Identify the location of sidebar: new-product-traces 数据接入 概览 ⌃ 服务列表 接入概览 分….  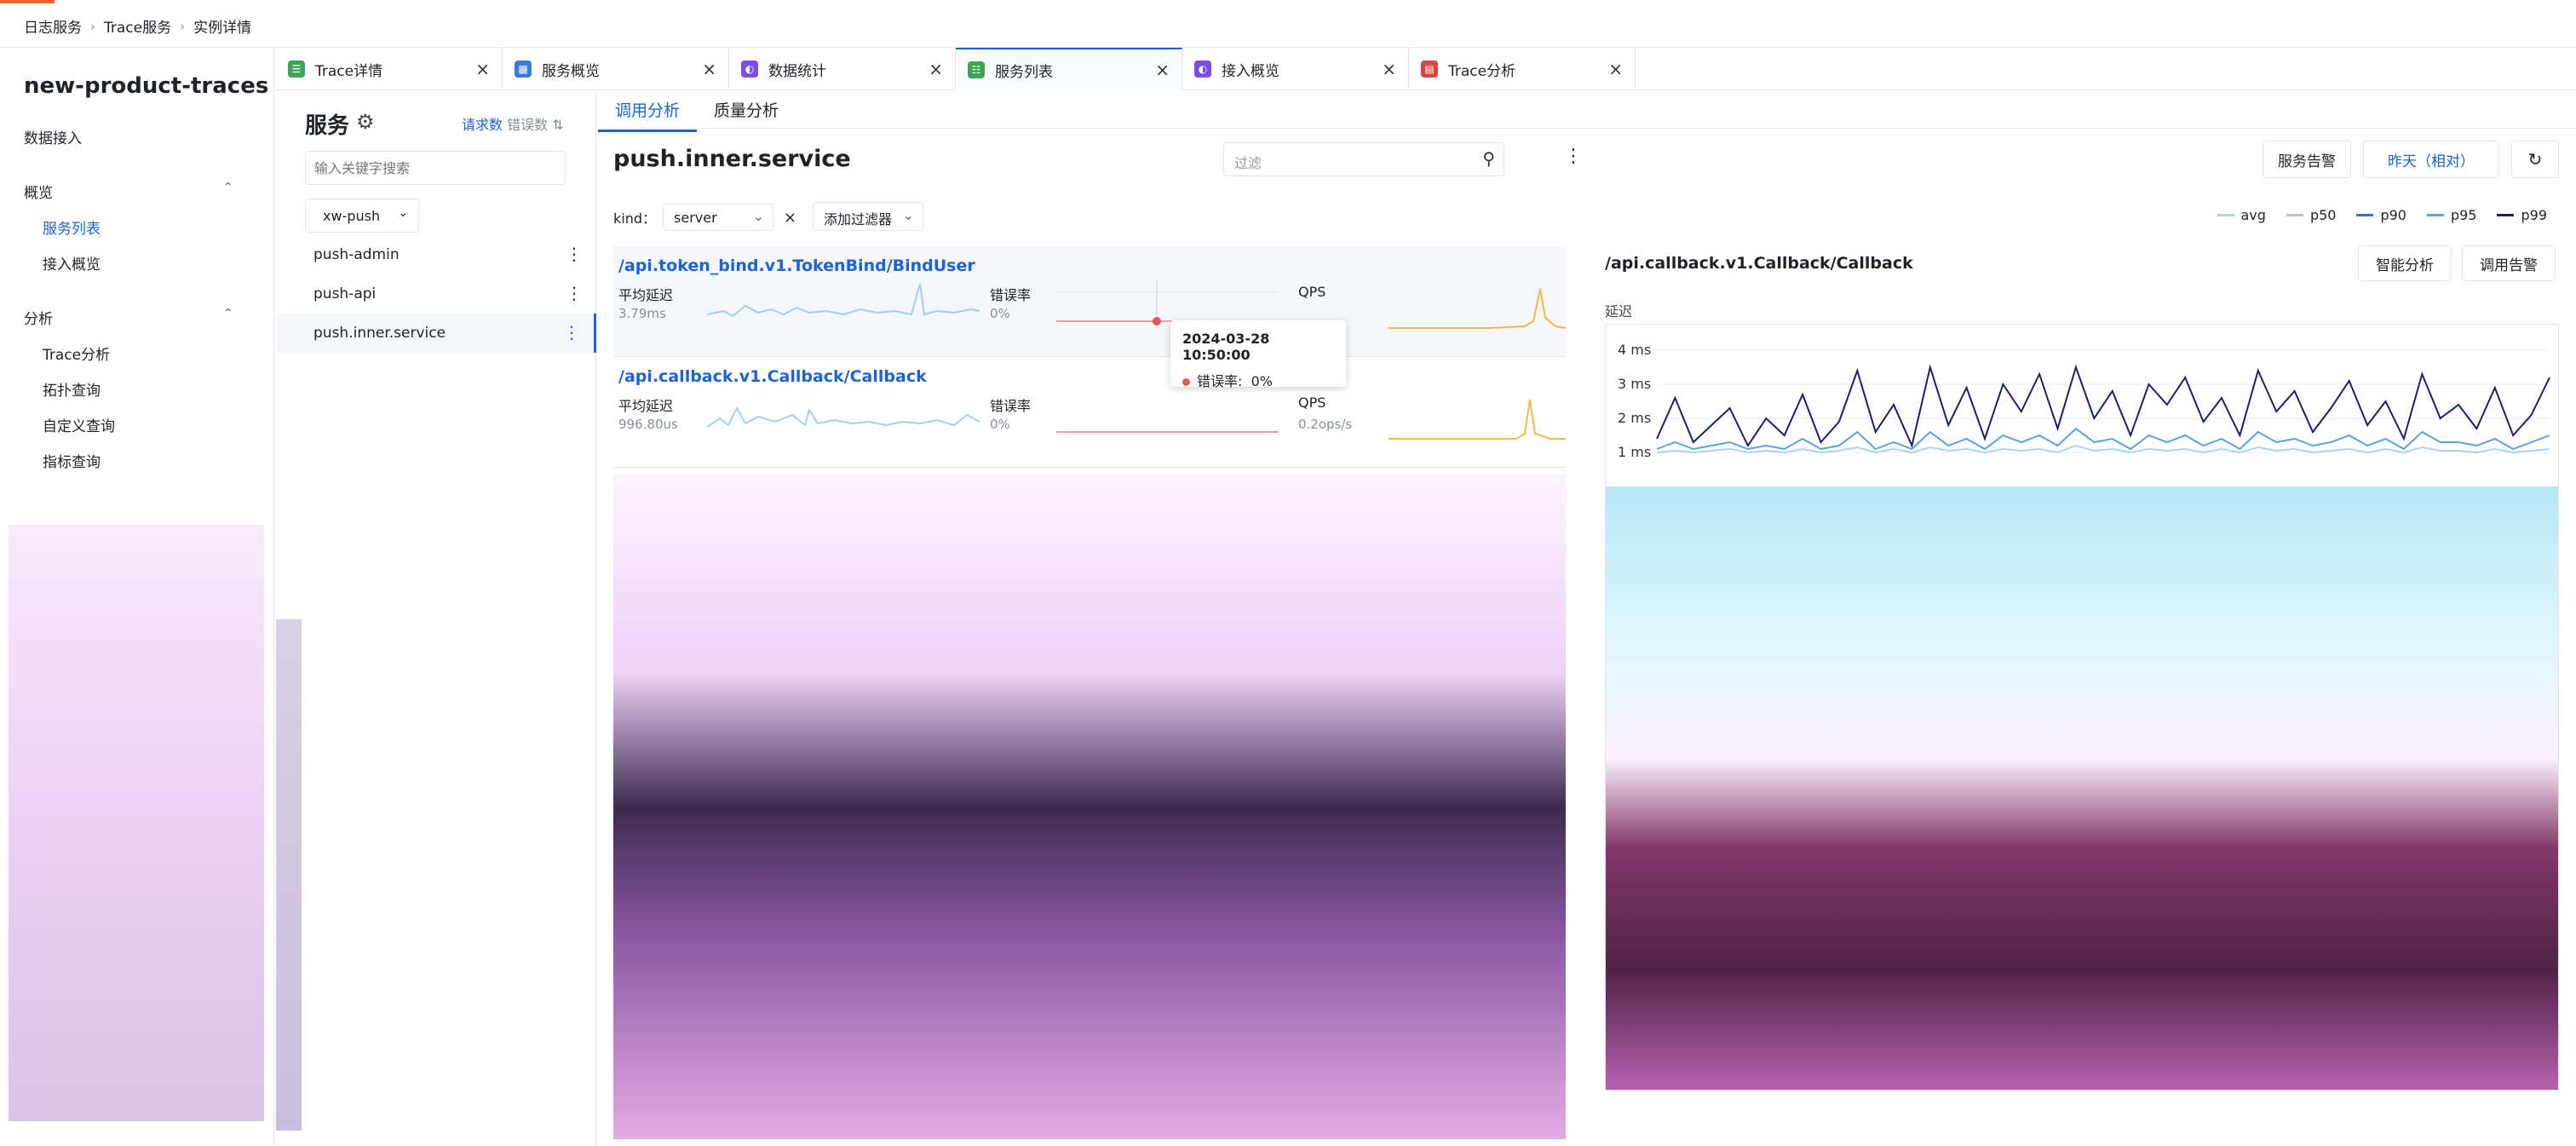
(137, 597).